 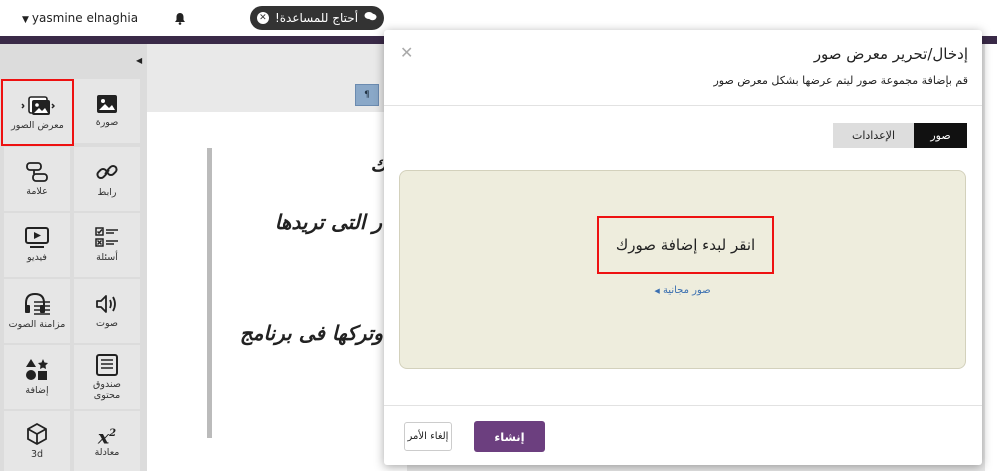 I want to click on paragraph-button: ¶, so click(x=367, y=95).